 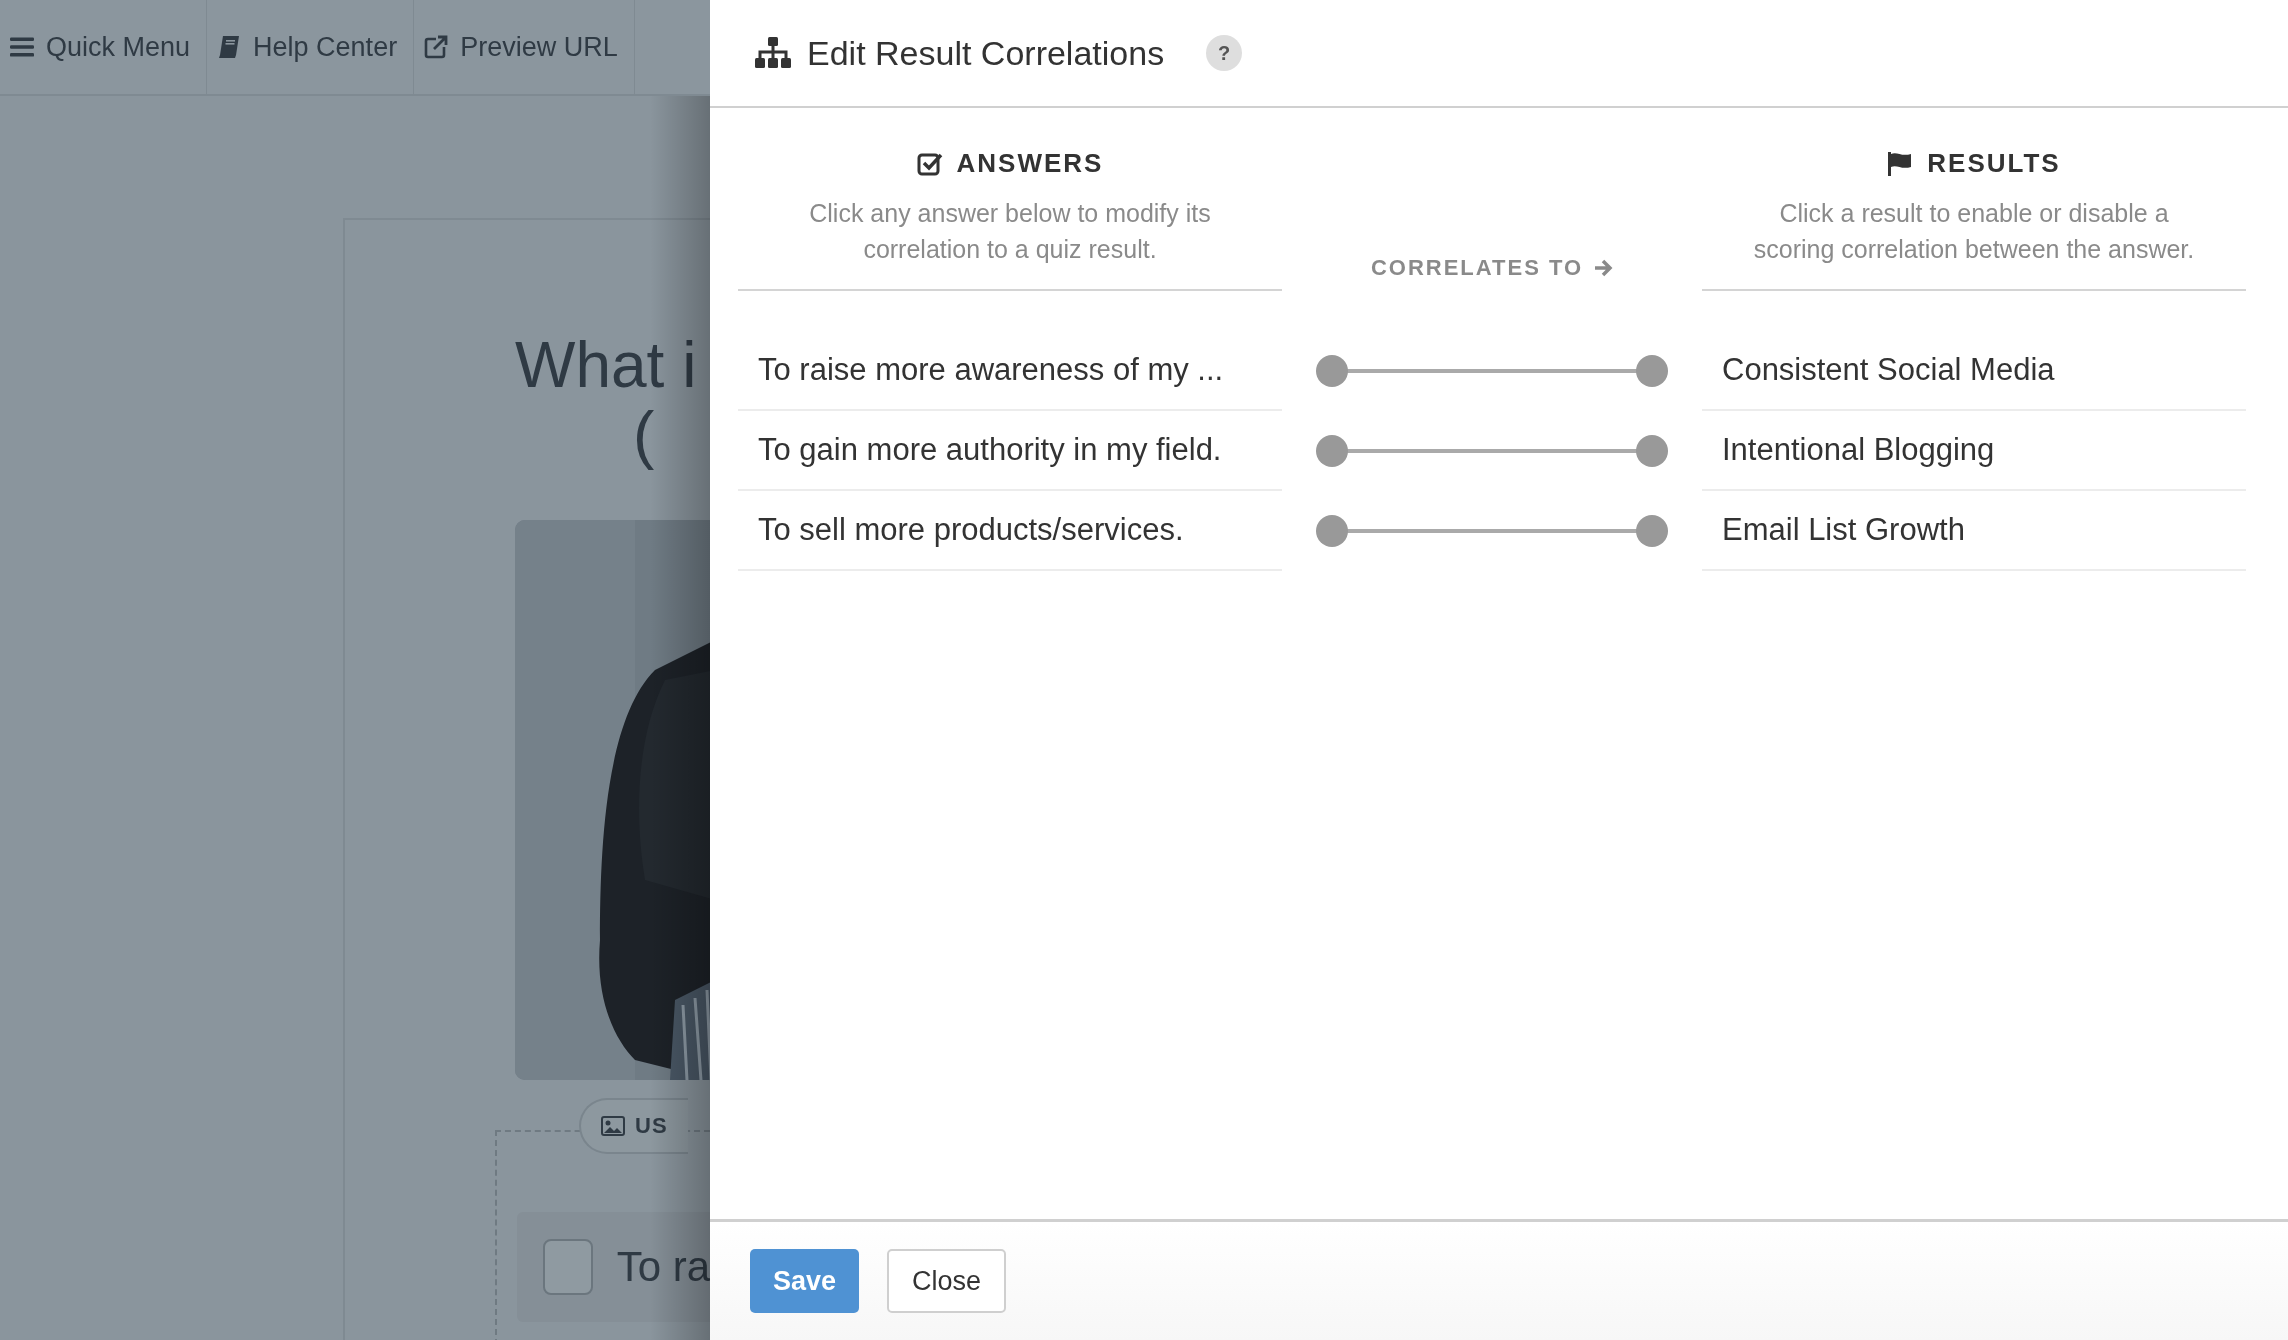 I want to click on question-title: (, so click(x=644, y=435).